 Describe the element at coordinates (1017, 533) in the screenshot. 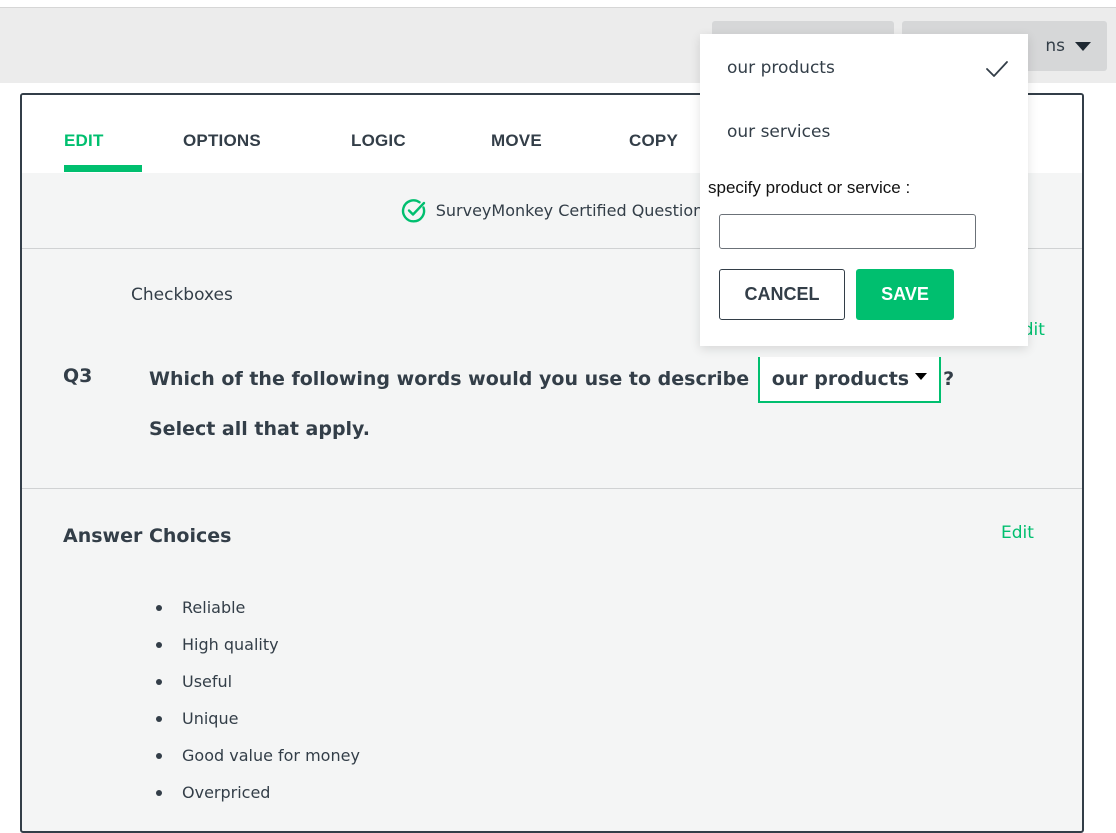

I see `answer-choices-edit-link: Edit` at that location.